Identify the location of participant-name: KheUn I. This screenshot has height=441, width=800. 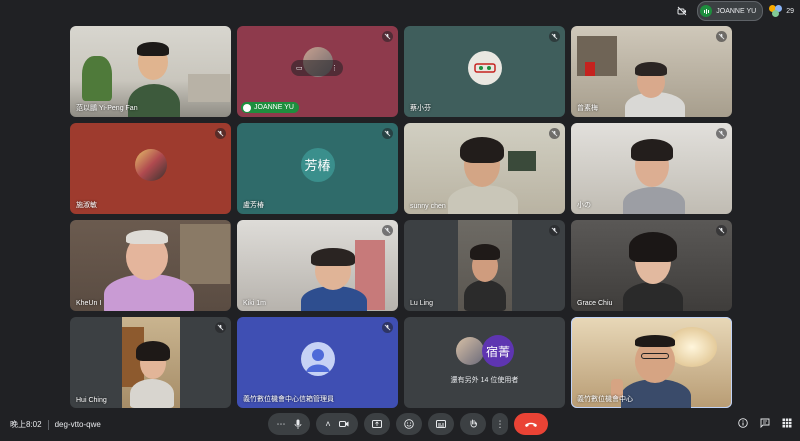
(89, 303).